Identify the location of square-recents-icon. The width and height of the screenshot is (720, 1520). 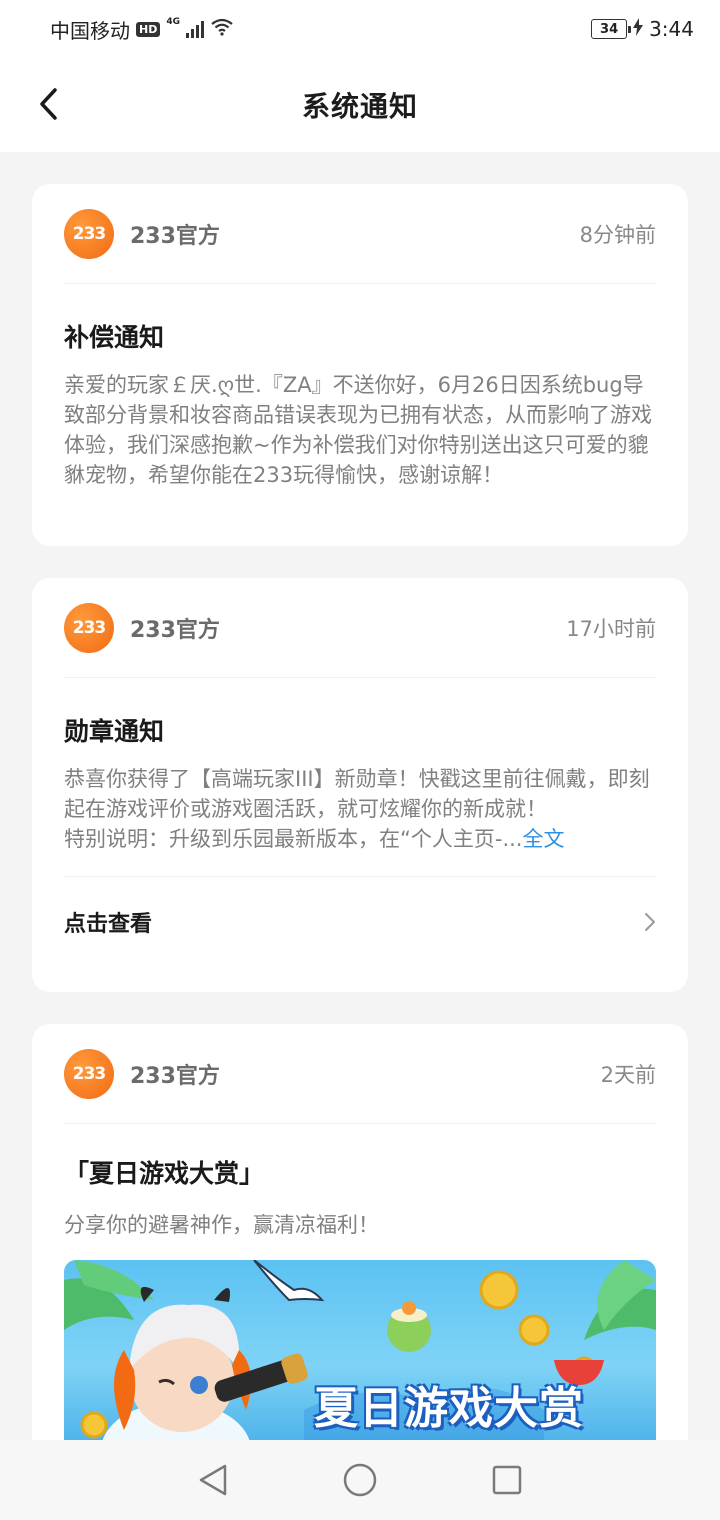
(506, 1480).